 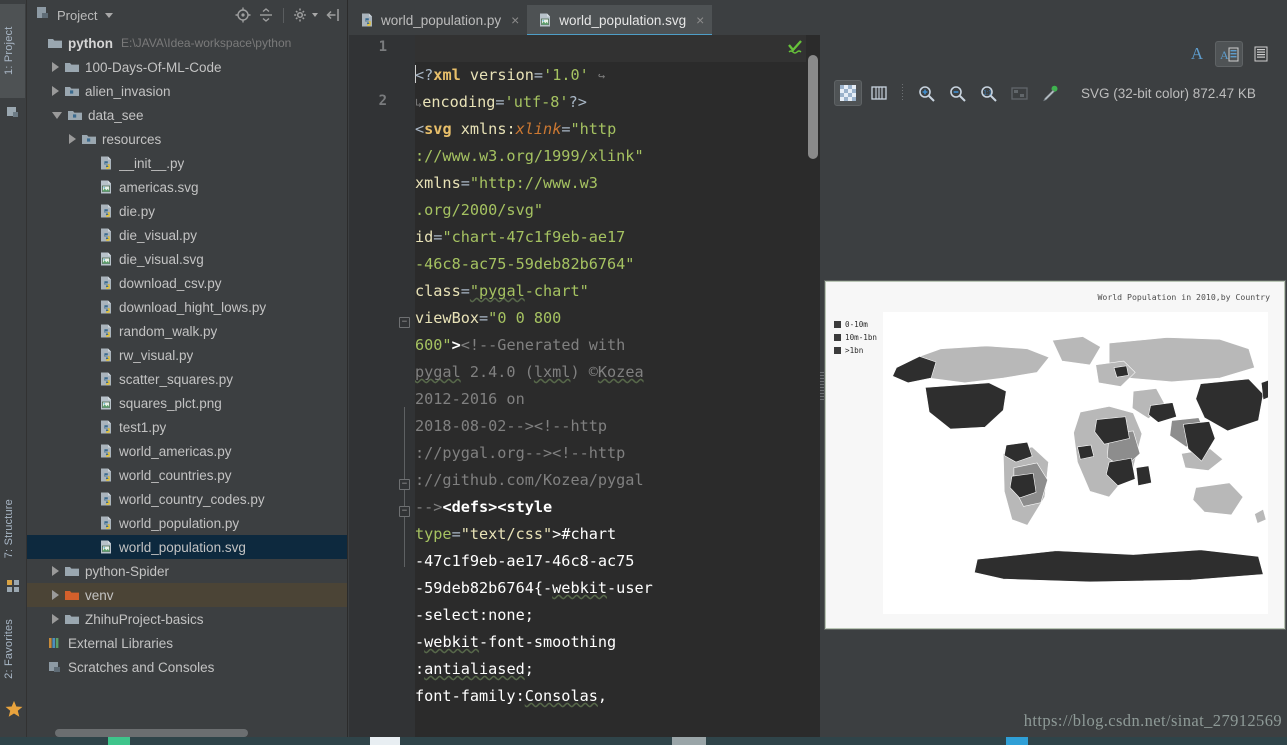 I want to click on tree-row-label: world_americas.py, so click(x=175, y=451).